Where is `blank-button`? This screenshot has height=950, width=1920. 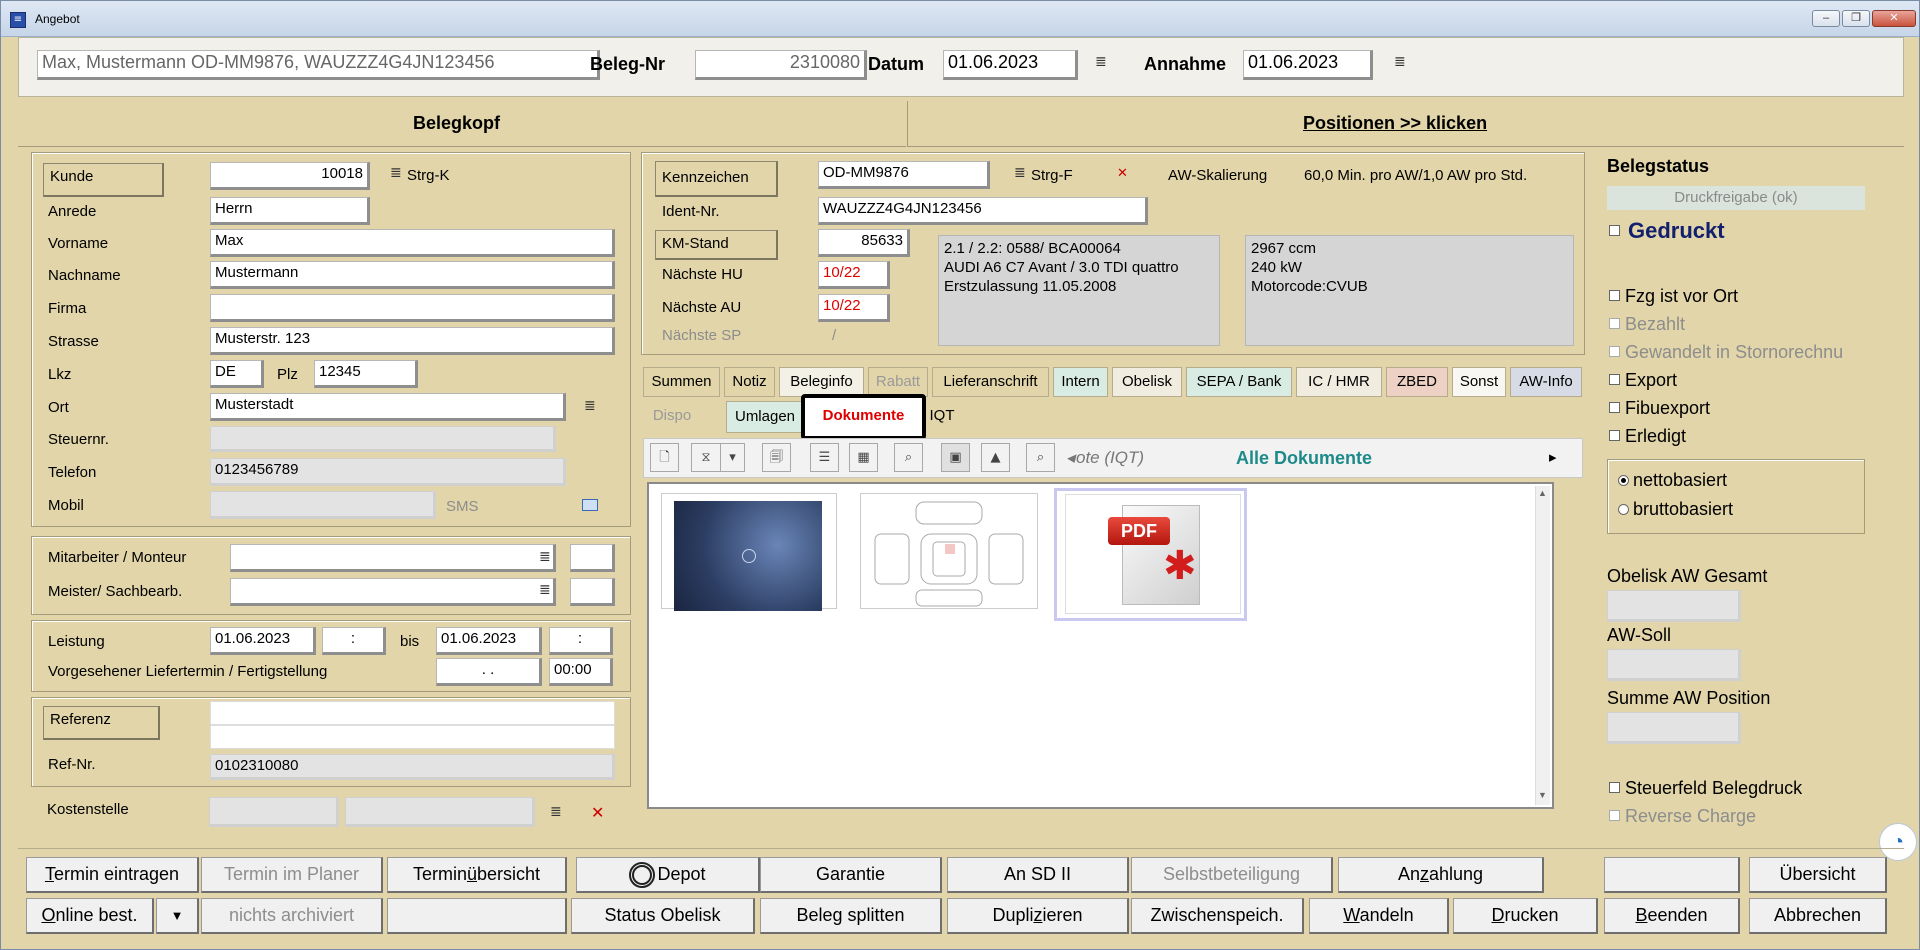 blank-button is located at coordinates (477, 916).